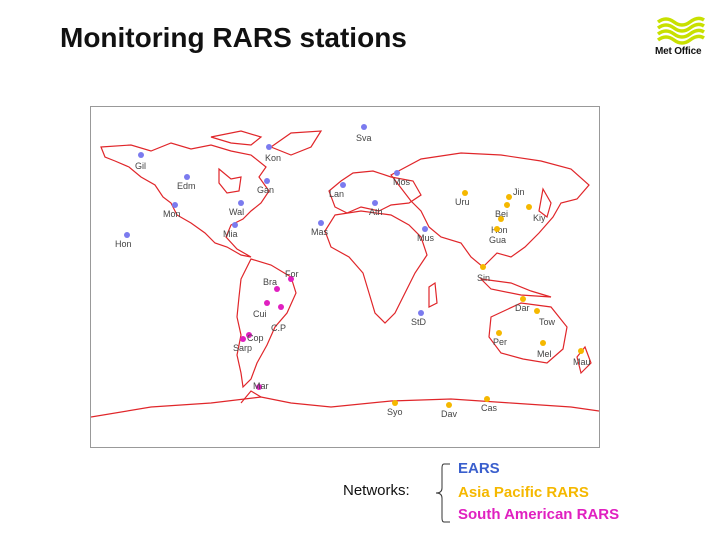 This screenshot has width=720, height=540. What do you see at coordinates (278, 328) in the screenshot?
I see `station-label: C.P` at bounding box center [278, 328].